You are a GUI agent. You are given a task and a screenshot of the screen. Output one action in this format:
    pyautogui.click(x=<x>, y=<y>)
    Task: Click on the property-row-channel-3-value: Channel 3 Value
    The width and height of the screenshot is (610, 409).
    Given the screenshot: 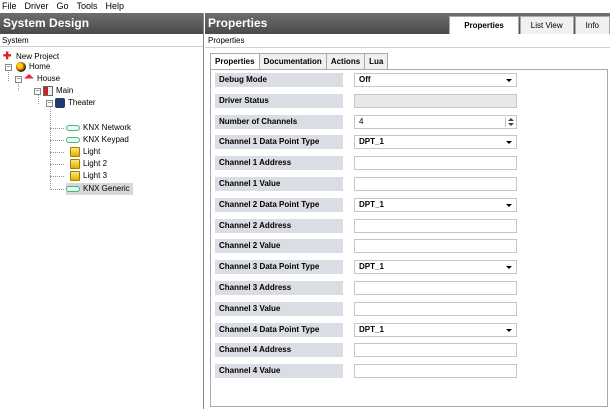 What is the action you would take?
    pyautogui.click(x=370, y=309)
    